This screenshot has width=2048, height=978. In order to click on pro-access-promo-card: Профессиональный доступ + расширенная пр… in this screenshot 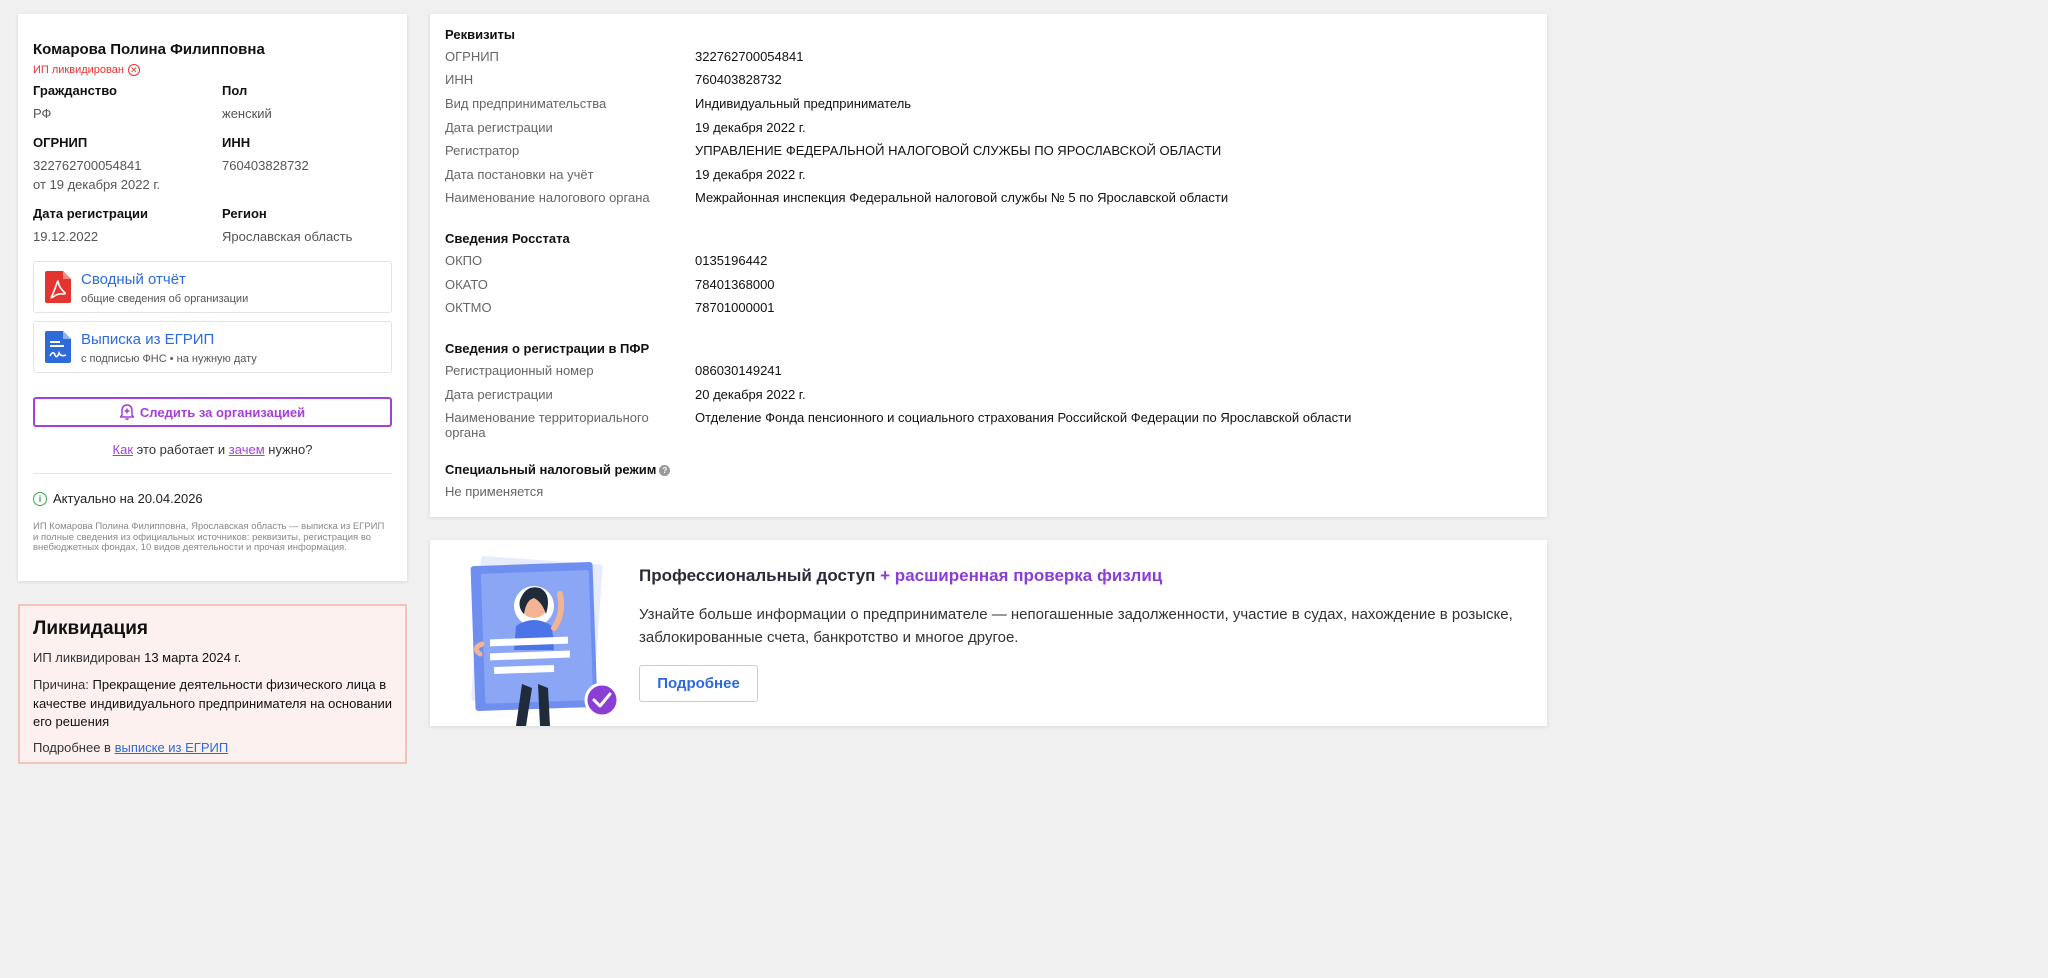, I will do `click(988, 633)`.